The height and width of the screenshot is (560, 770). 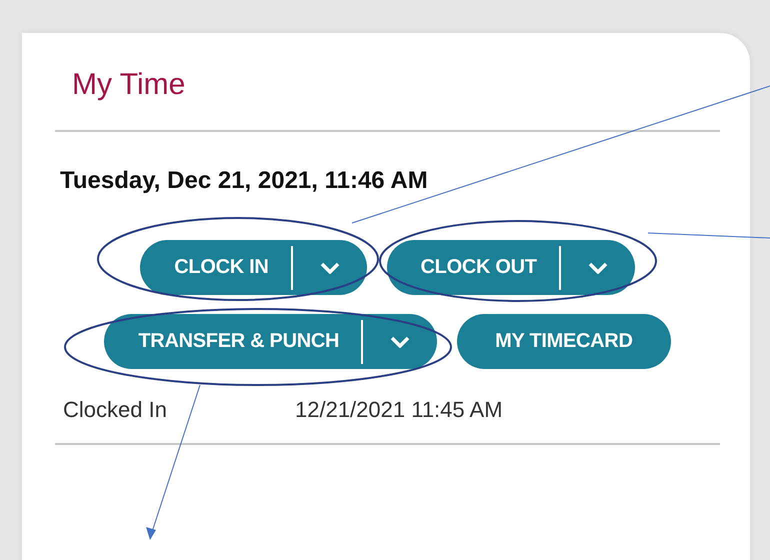 What do you see at coordinates (564, 341) in the screenshot?
I see `timecard-button: MY TIMECARD` at bounding box center [564, 341].